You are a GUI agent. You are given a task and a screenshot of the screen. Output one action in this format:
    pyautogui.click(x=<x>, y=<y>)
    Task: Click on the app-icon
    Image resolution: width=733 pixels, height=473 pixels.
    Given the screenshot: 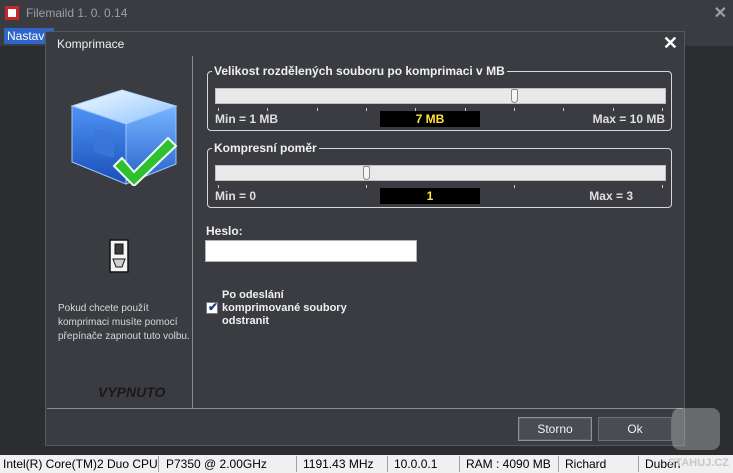 What is the action you would take?
    pyautogui.click(x=12, y=13)
    